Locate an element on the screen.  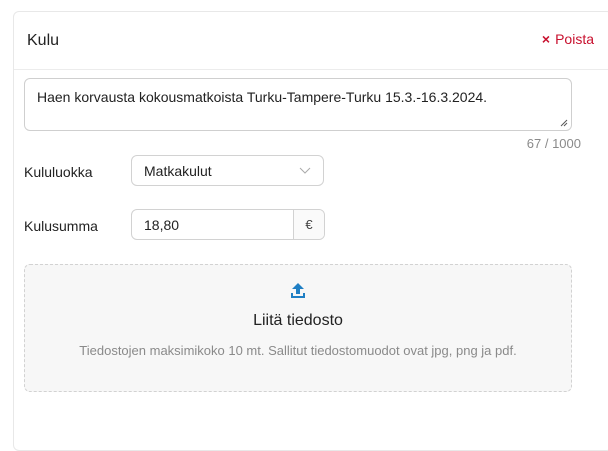
category-selected-value: Matkakulut is located at coordinates (178, 171).